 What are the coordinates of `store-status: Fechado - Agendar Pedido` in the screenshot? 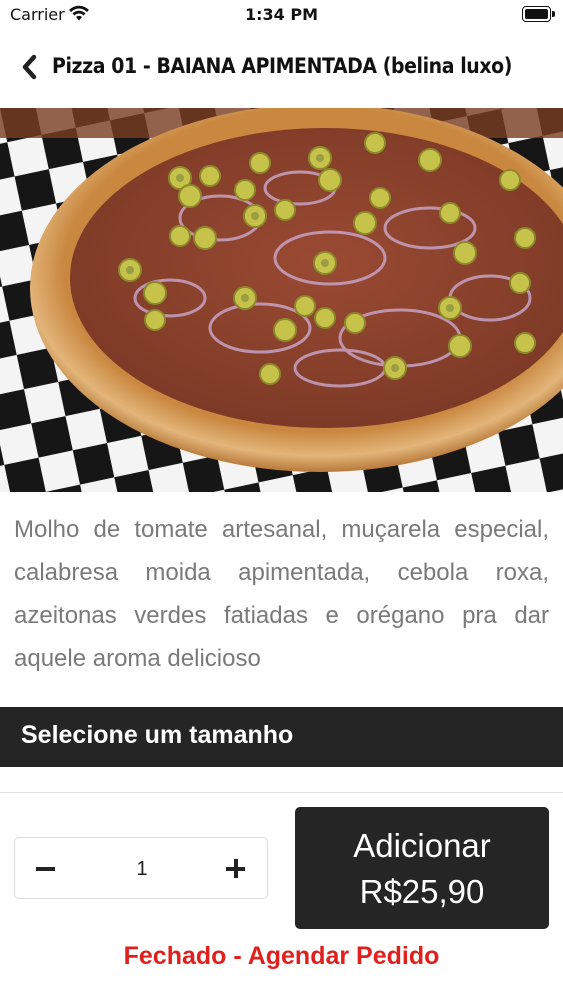 It's located at (281, 956).